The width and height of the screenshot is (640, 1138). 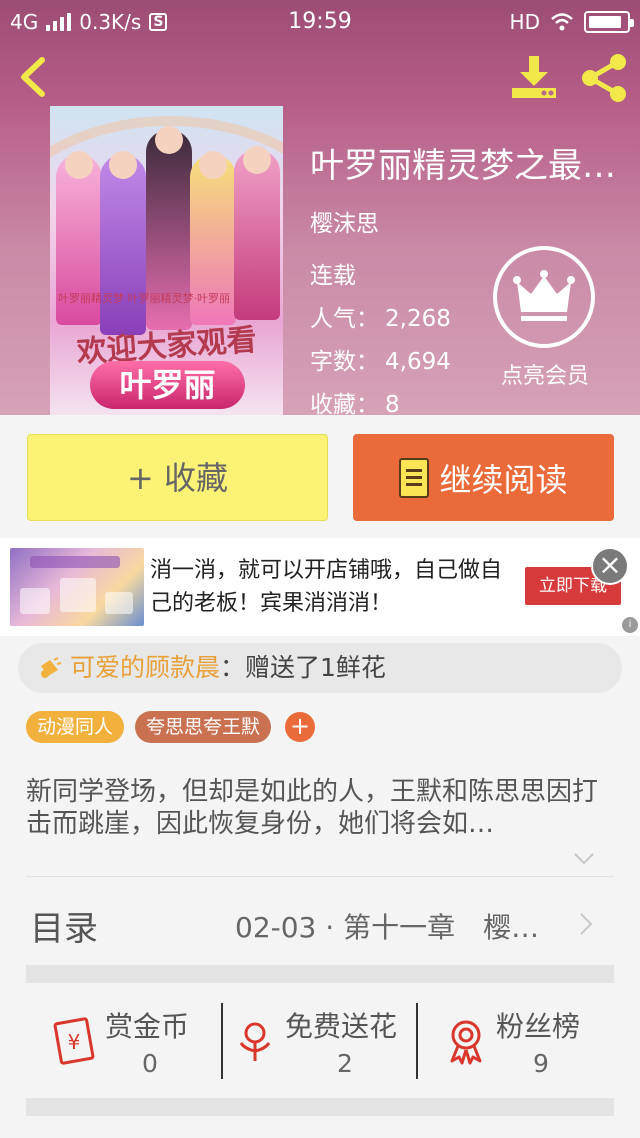 I want to click on crown-icon, so click(x=544, y=295).